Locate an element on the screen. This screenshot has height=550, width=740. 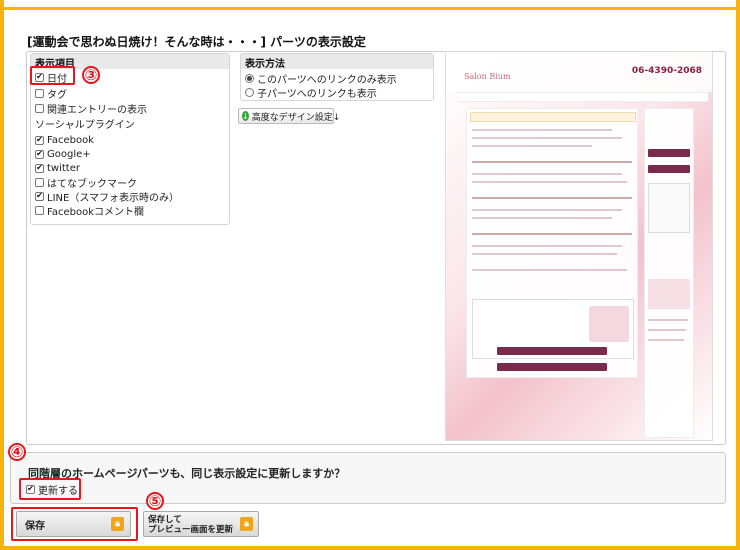
advanced-design-button: ↓ 高度なデザイン設定↓ is located at coordinates (289, 116).